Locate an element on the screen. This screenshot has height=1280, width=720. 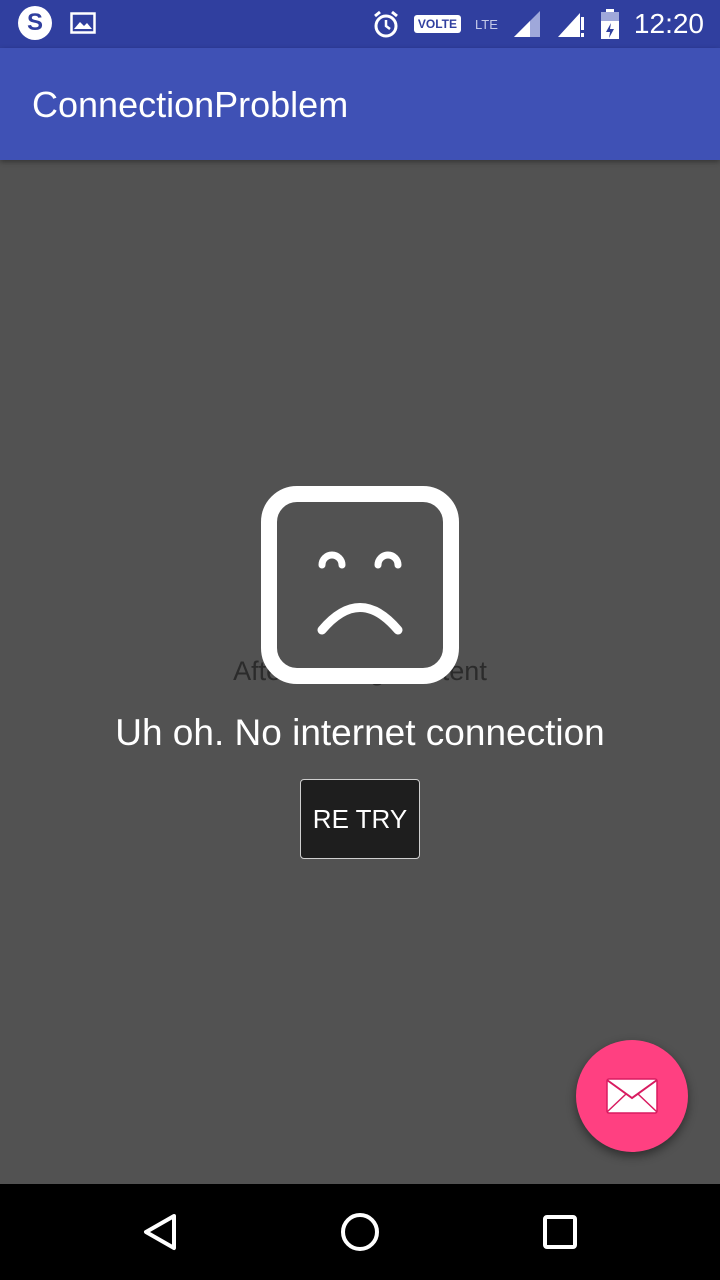
image-icon is located at coordinates (83, 23).